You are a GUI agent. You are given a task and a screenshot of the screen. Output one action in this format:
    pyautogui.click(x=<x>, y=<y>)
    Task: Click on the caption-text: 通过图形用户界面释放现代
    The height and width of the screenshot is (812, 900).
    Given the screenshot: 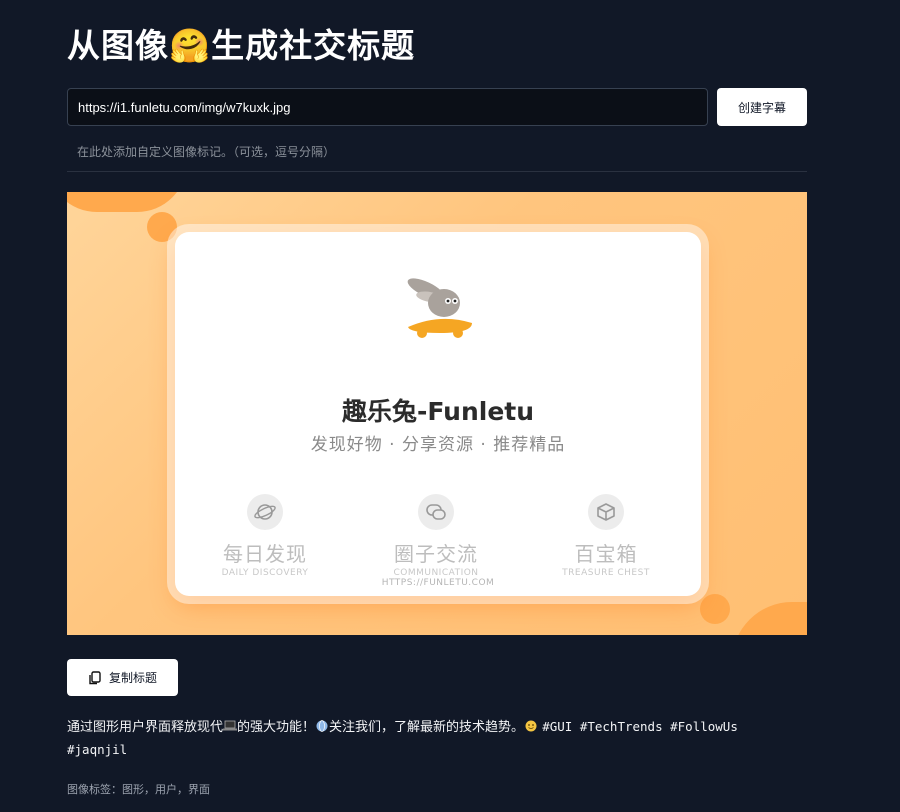 What is the action you would take?
    pyautogui.click(x=145, y=727)
    